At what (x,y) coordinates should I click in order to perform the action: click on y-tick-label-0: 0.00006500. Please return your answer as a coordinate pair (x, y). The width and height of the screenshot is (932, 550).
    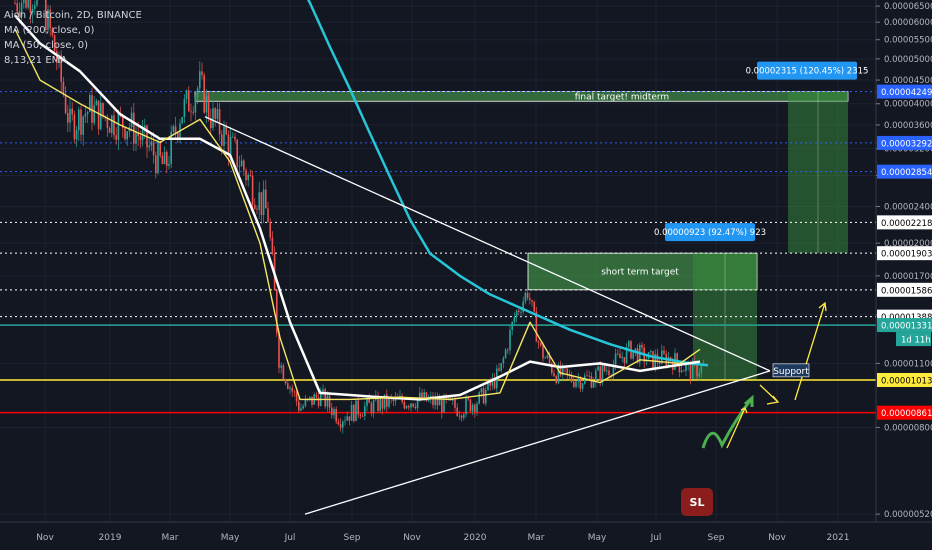
    Looking at the image, I should click on (908, 7).